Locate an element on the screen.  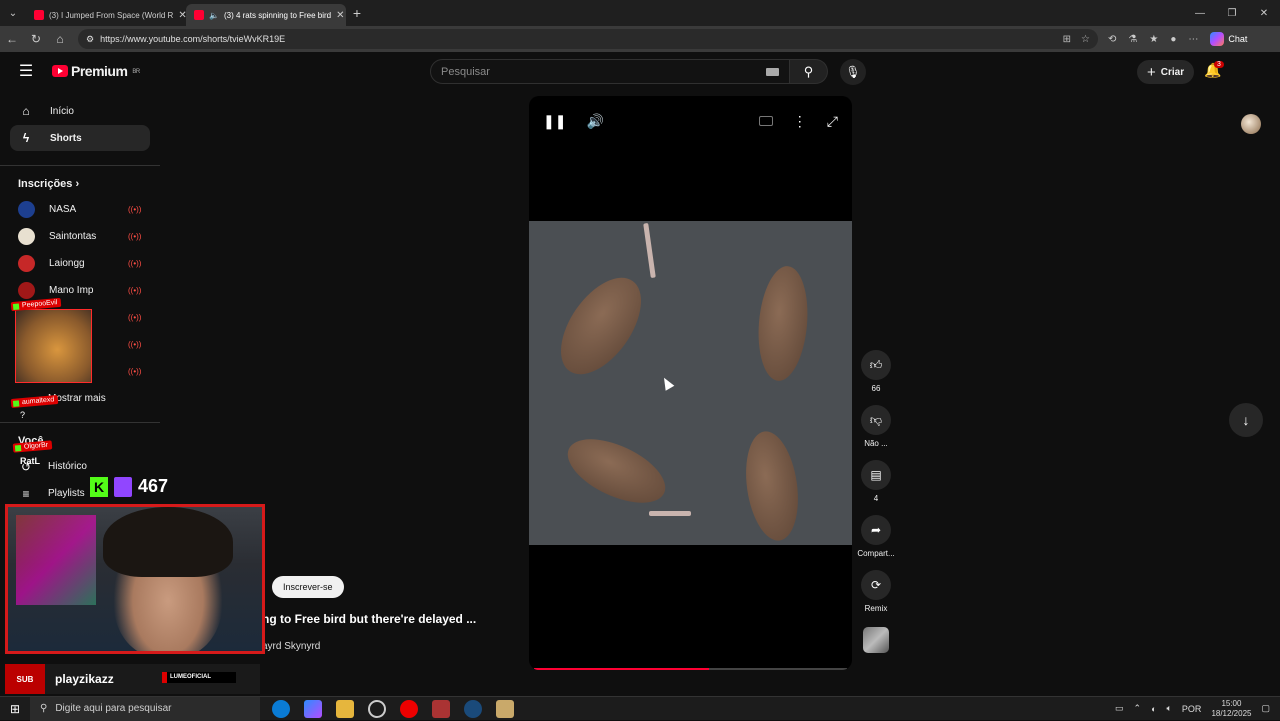
monitor-icon: ▭ is located at coordinates (1119, 708).